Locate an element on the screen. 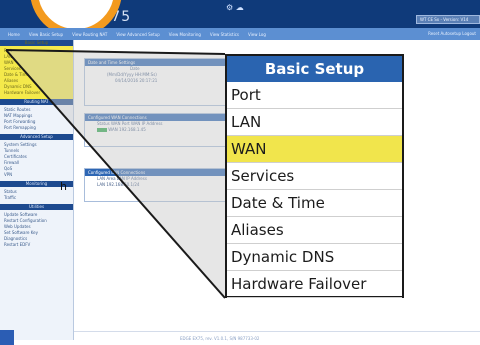 The height and width of the screenshot is (345, 480). zoom-item-date-time: Date & Time is located at coordinates (314, 203).